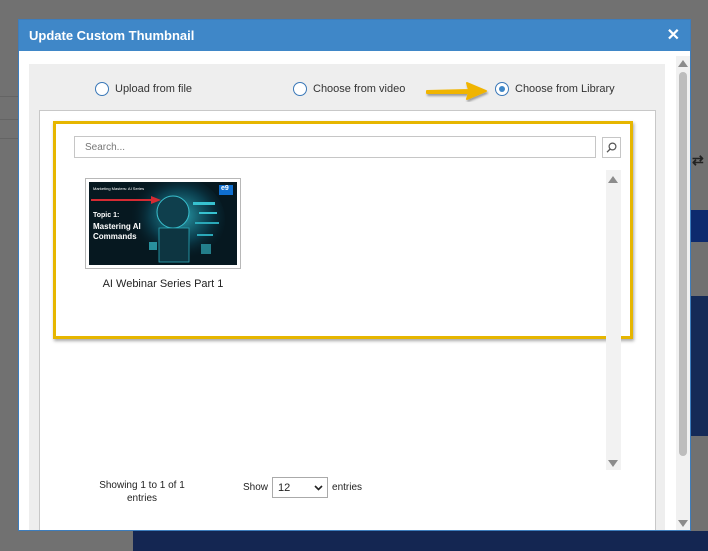 This screenshot has width=708, height=551. Describe the element at coordinates (284, 487) in the screenshot. I see `page-size-value: 12` at that location.